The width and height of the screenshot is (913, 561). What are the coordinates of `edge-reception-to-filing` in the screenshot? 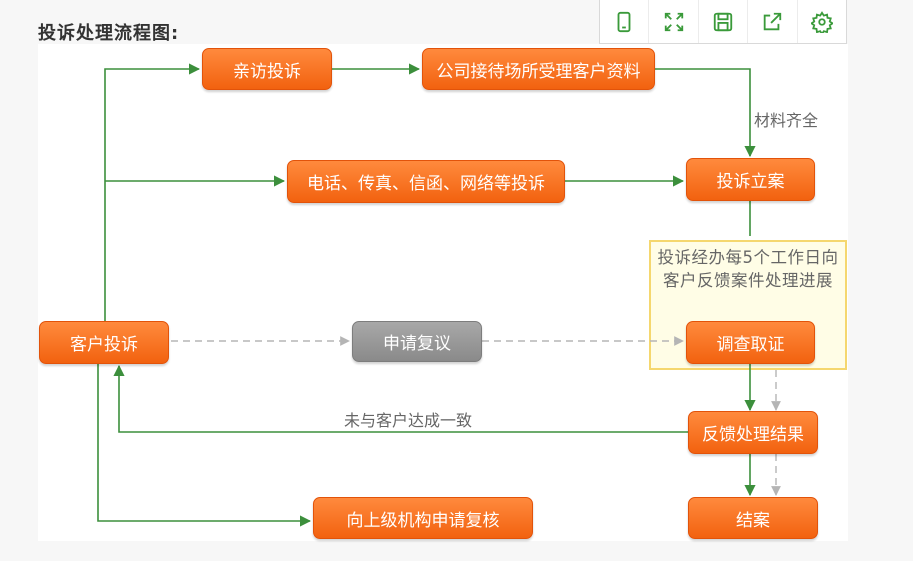 It's located at (705, 113).